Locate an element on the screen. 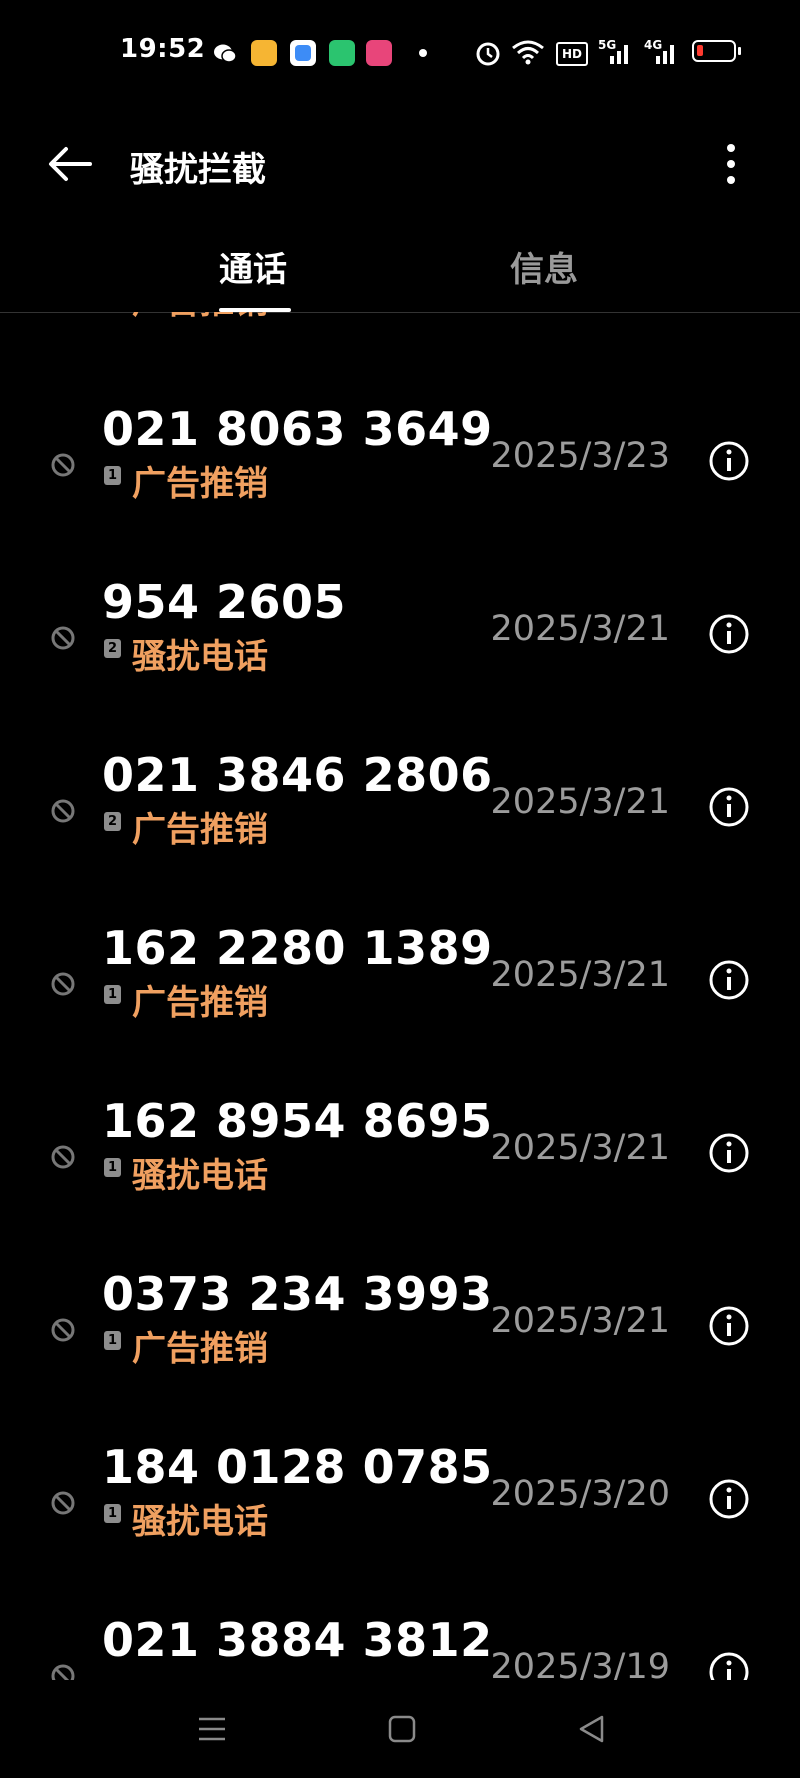 The width and height of the screenshot is (800, 1778). phone-number: 162 8954 8695 is located at coordinates (297, 1121).